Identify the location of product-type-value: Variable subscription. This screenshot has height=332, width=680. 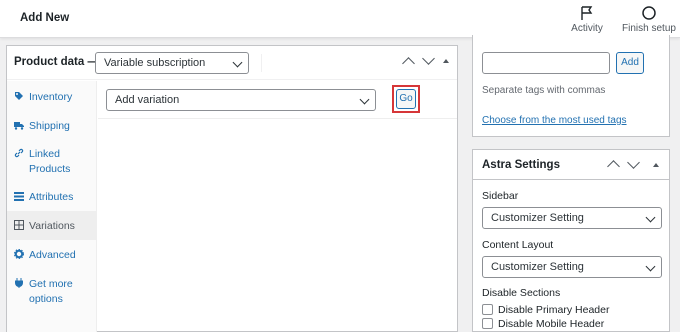
(155, 63).